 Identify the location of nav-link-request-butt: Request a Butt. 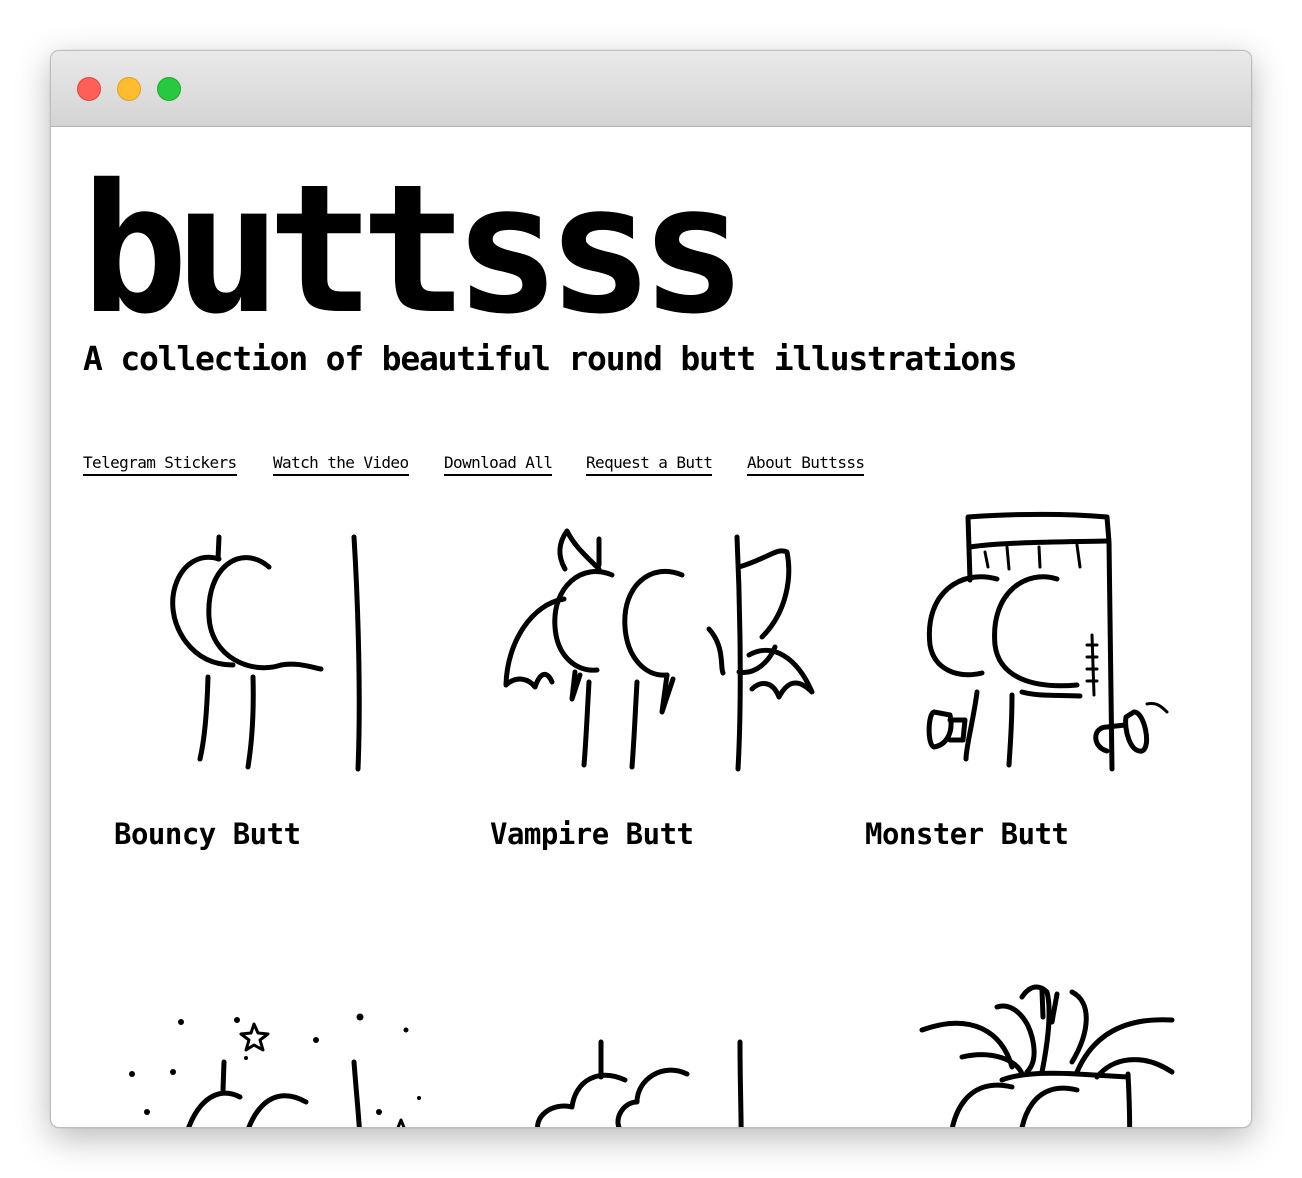
(649, 464).